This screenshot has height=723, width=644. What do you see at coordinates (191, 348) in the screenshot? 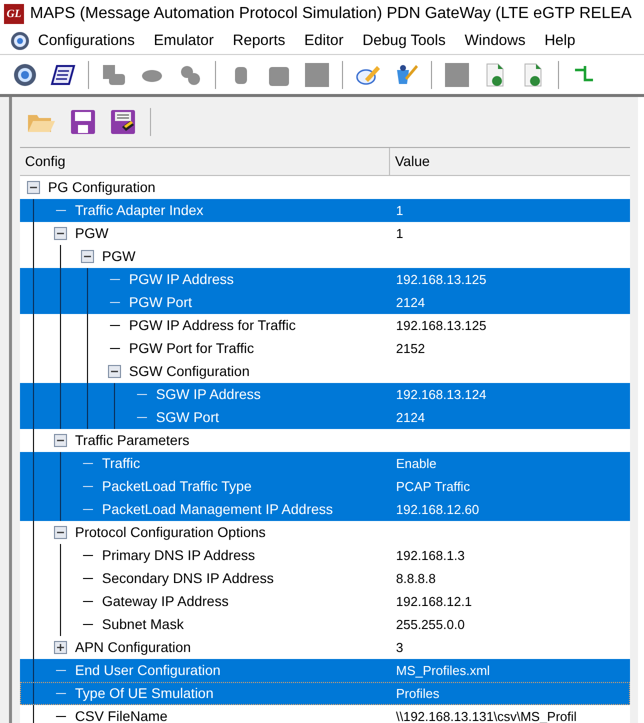
I see `config-label: PGW Port for Traffic` at bounding box center [191, 348].